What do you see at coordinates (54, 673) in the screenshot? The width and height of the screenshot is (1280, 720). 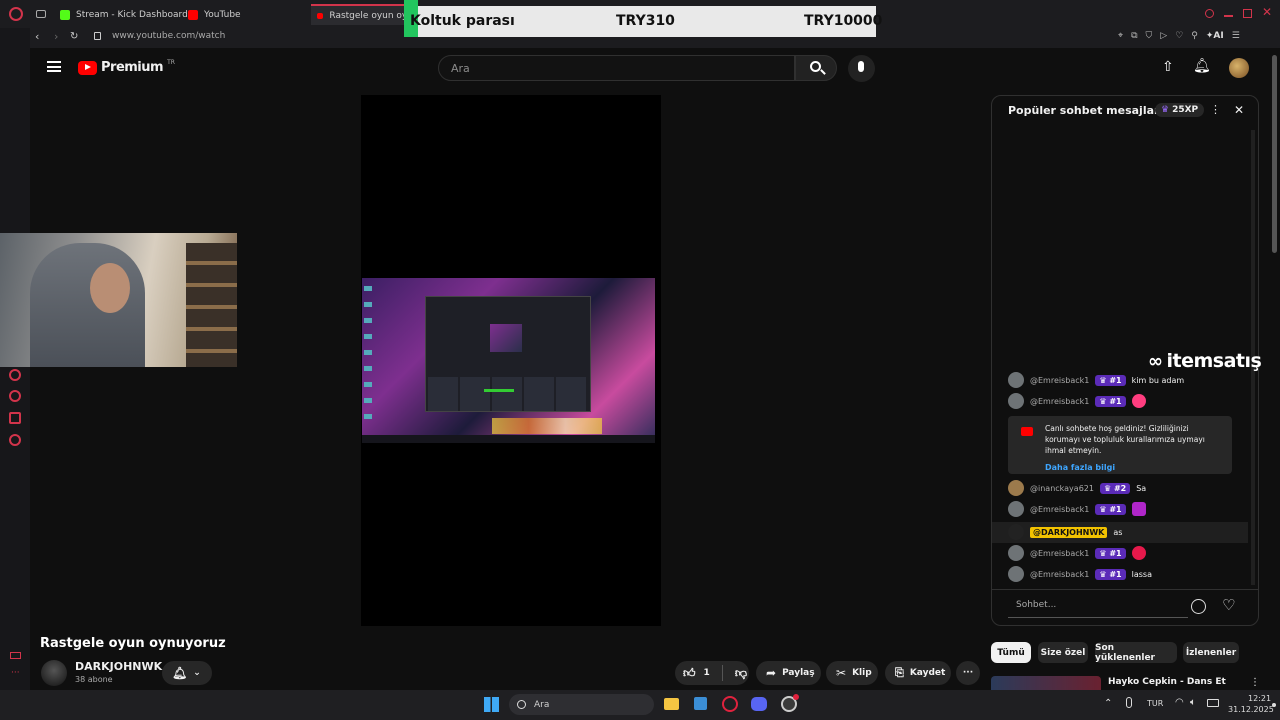 I see `channel-avatar` at bounding box center [54, 673].